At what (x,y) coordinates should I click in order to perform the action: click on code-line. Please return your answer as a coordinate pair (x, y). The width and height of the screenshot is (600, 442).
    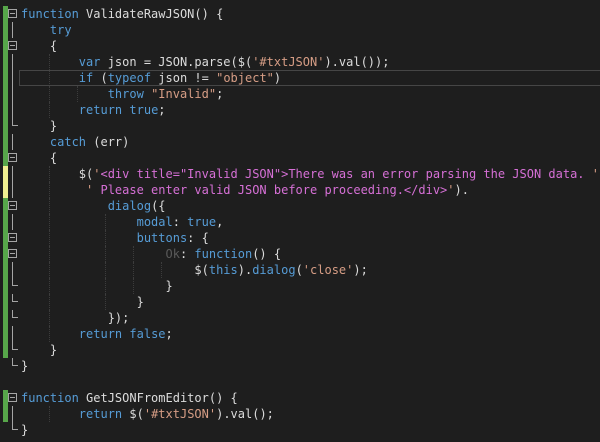
    Looking at the image, I should click on (300, 382).